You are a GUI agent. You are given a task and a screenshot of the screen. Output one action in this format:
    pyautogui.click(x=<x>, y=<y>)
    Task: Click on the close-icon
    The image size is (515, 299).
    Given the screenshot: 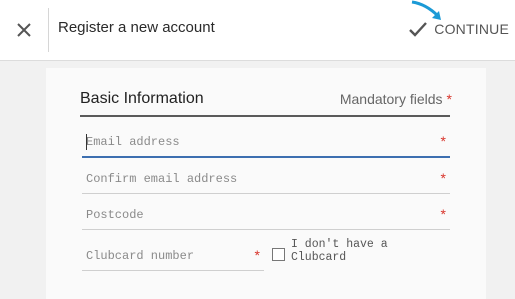 What is the action you would take?
    pyautogui.click(x=24, y=30)
    